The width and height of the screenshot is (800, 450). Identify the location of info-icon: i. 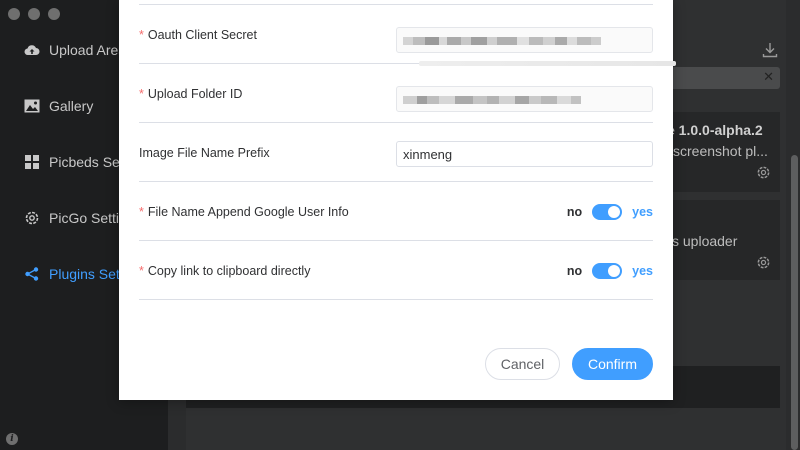
(12, 439).